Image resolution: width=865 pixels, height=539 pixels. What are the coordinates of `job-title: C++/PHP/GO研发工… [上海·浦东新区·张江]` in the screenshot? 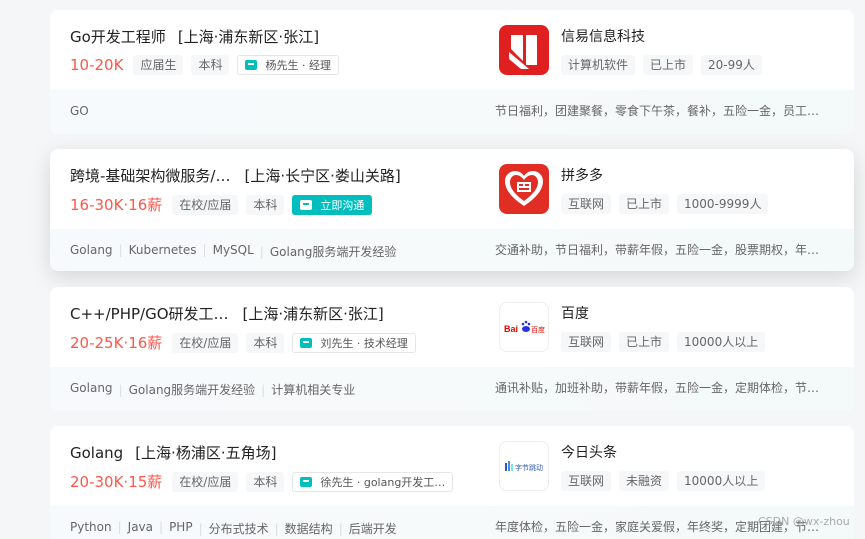 It's located at (227, 313).